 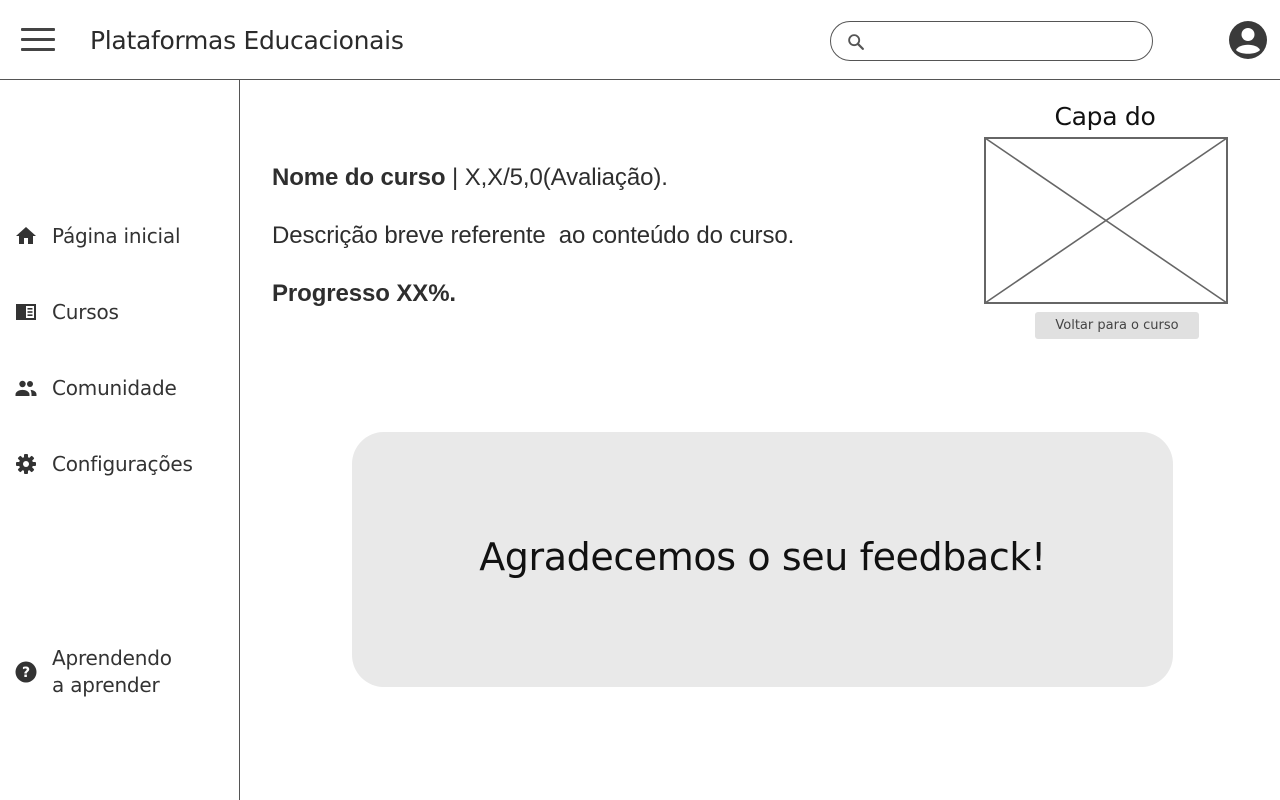 I want to click on sidebar-item-label: Página inicial, so click(x=116, y=236).